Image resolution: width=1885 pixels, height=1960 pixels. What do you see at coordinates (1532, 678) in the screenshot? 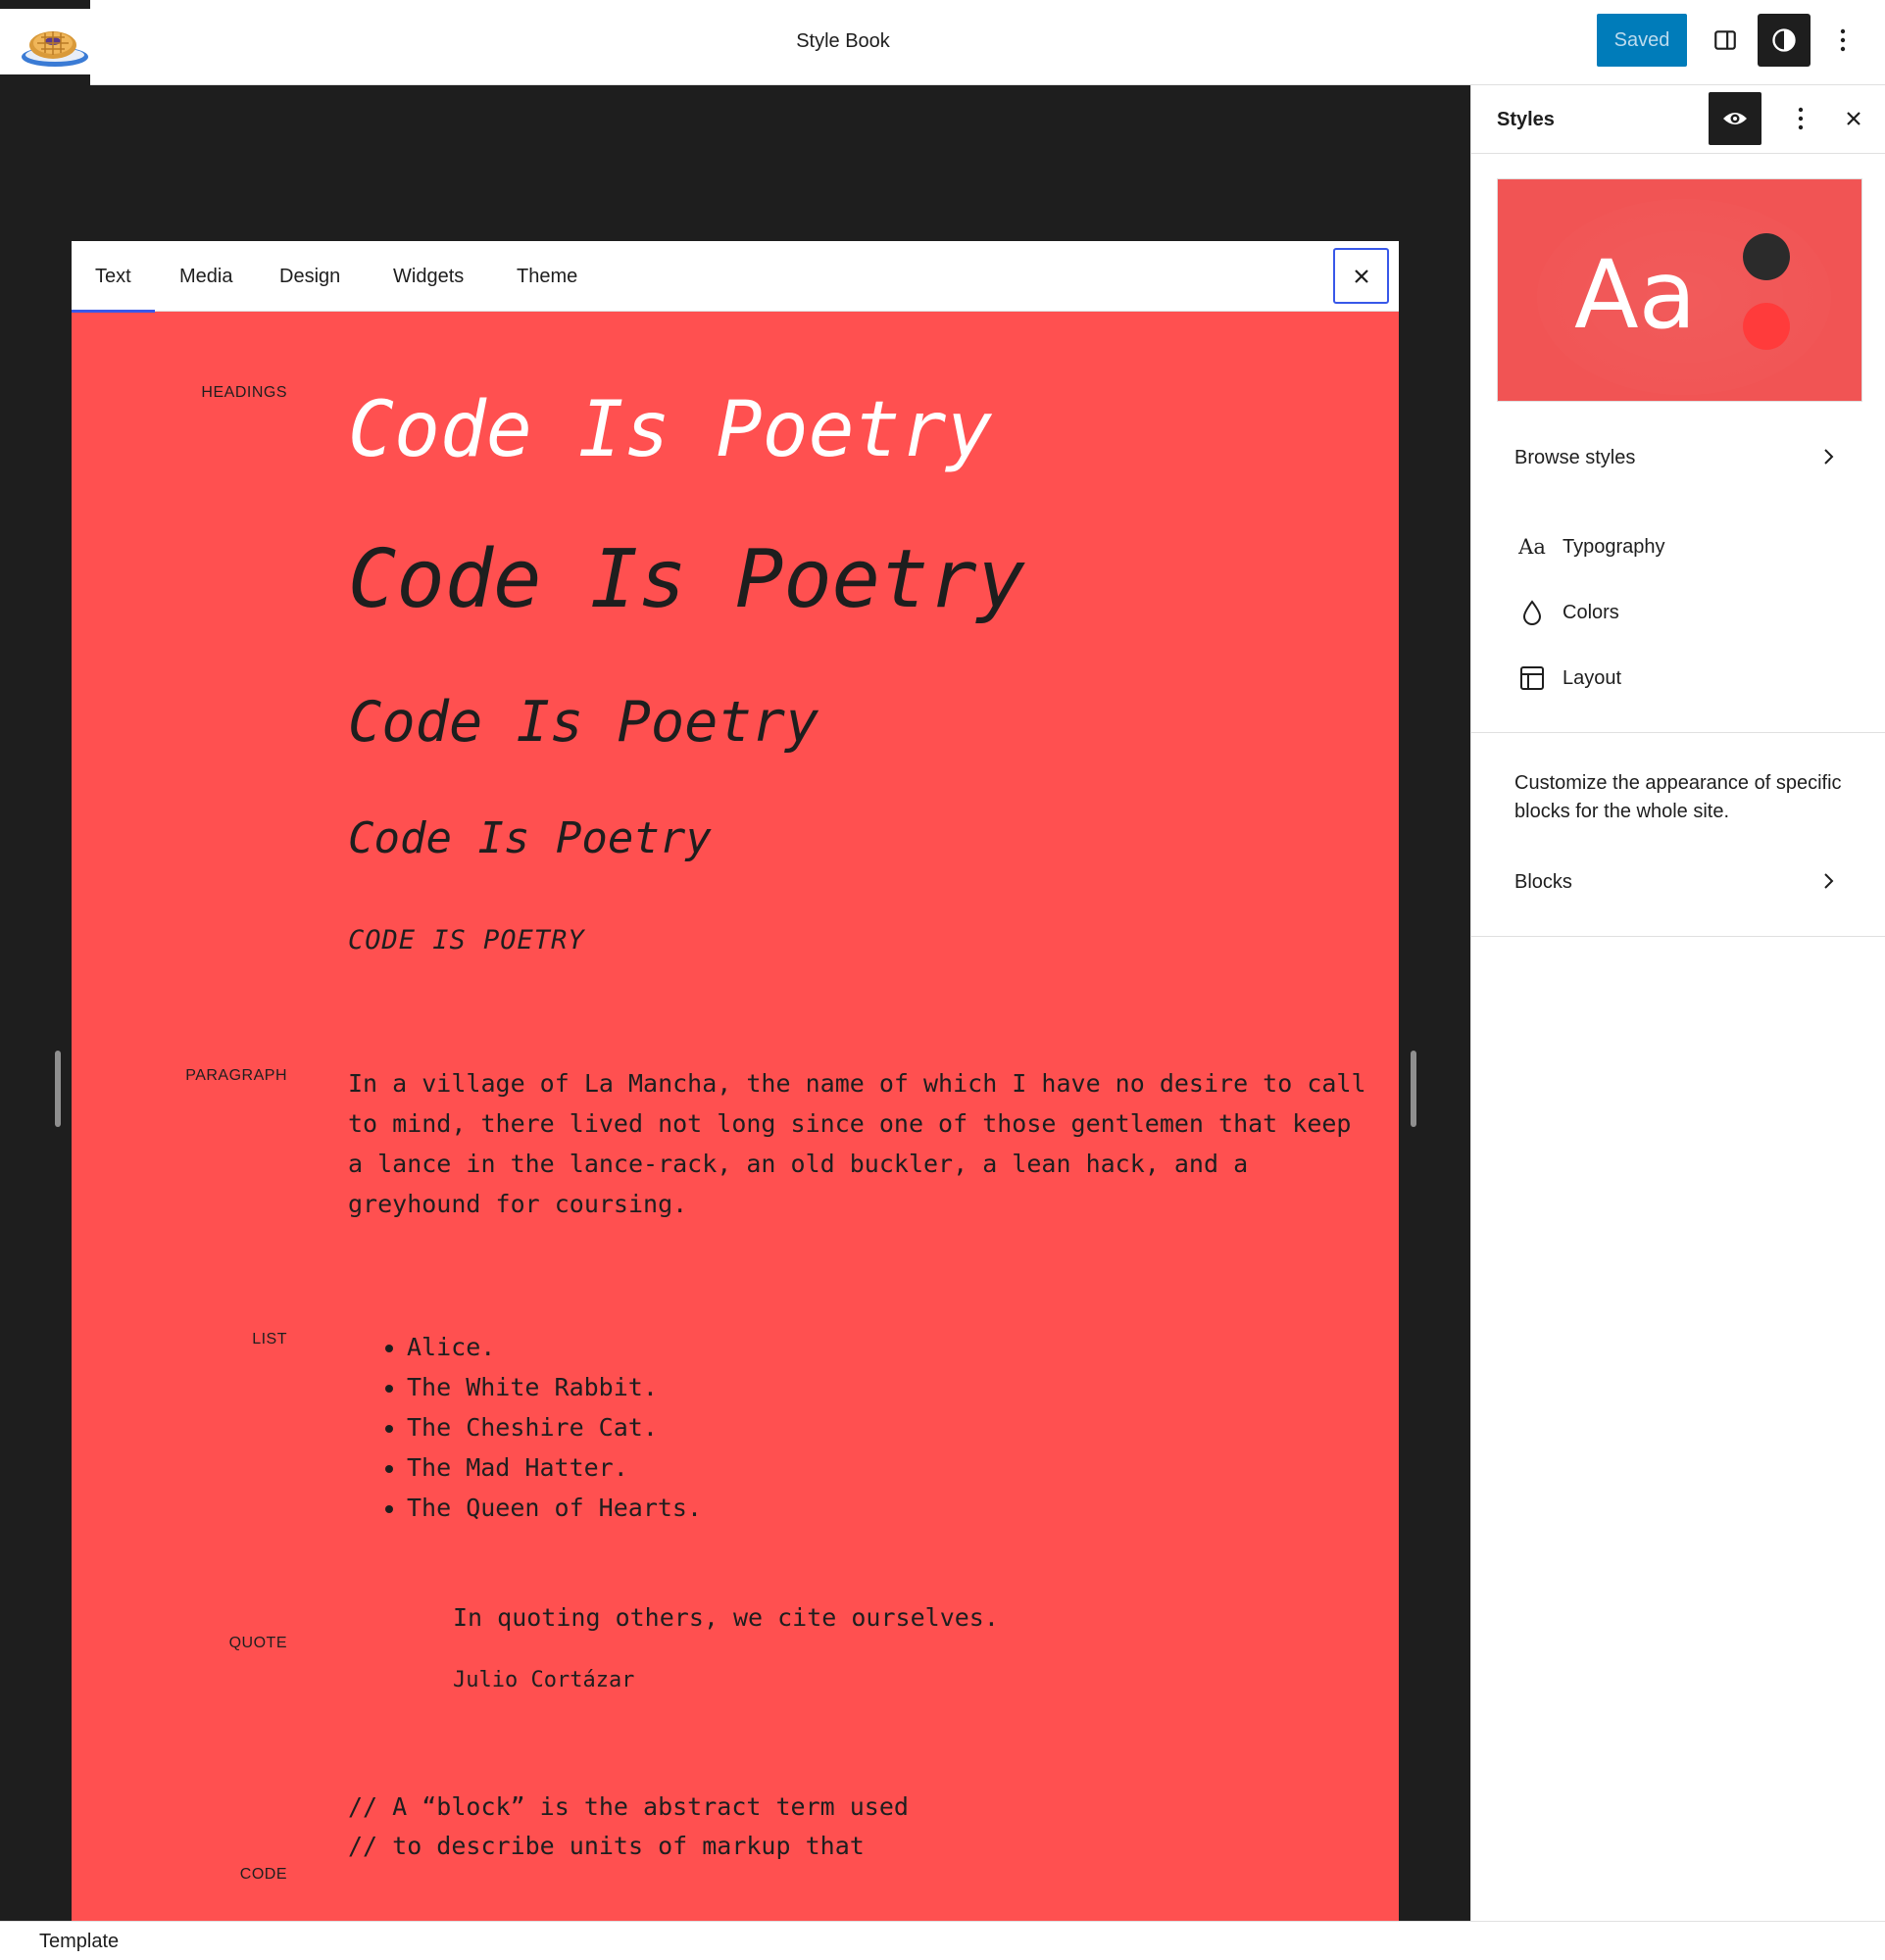
I see `layout-icon` at bounding box center [1532, 678].